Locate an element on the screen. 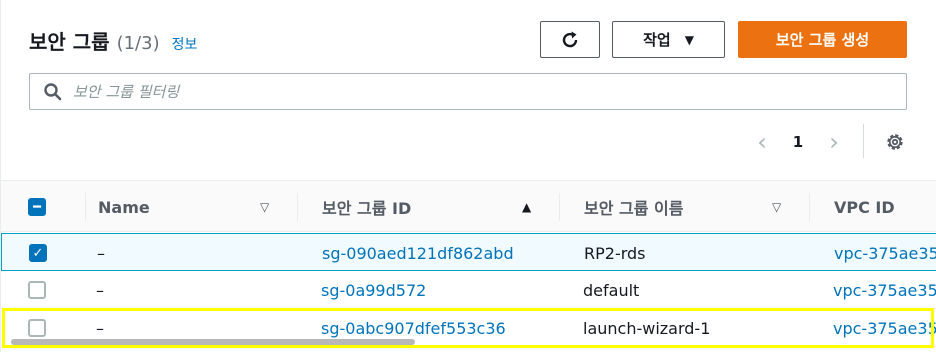 The height and width of the screenshot is (352, 936). column-header-vpc-id: VPC ID is located at coordinates (864, 207).